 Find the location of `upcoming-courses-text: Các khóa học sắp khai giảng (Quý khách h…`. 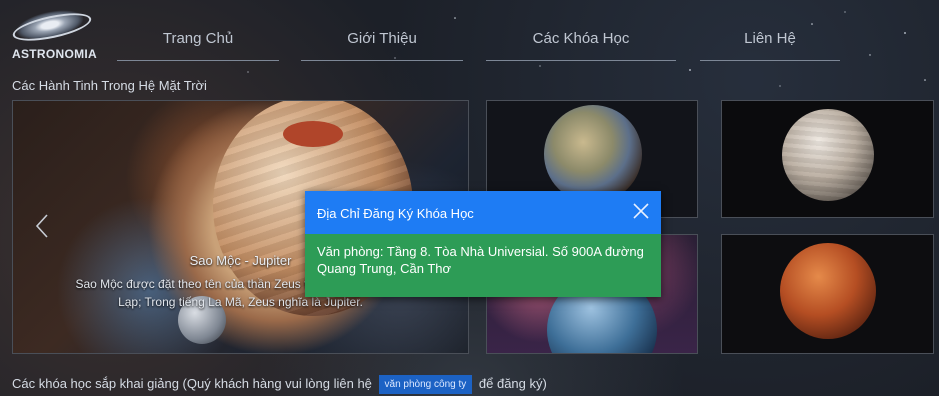

upcoming-courses-text: Các khóa học sắp khai giảng (Quý khách h… is located at coordinates (192, 383).